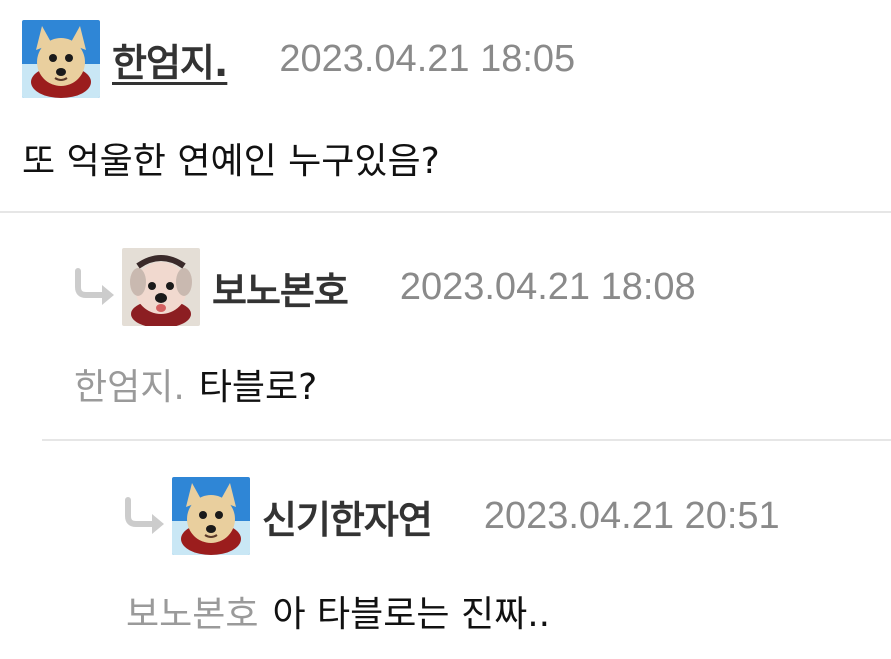 This screenshot has height=659, width=891. What do you see at coordinates (547, 286) in the screenshot?
I see `timestamp: 2023.04.21 18:08` at bounding box center [547, 286].